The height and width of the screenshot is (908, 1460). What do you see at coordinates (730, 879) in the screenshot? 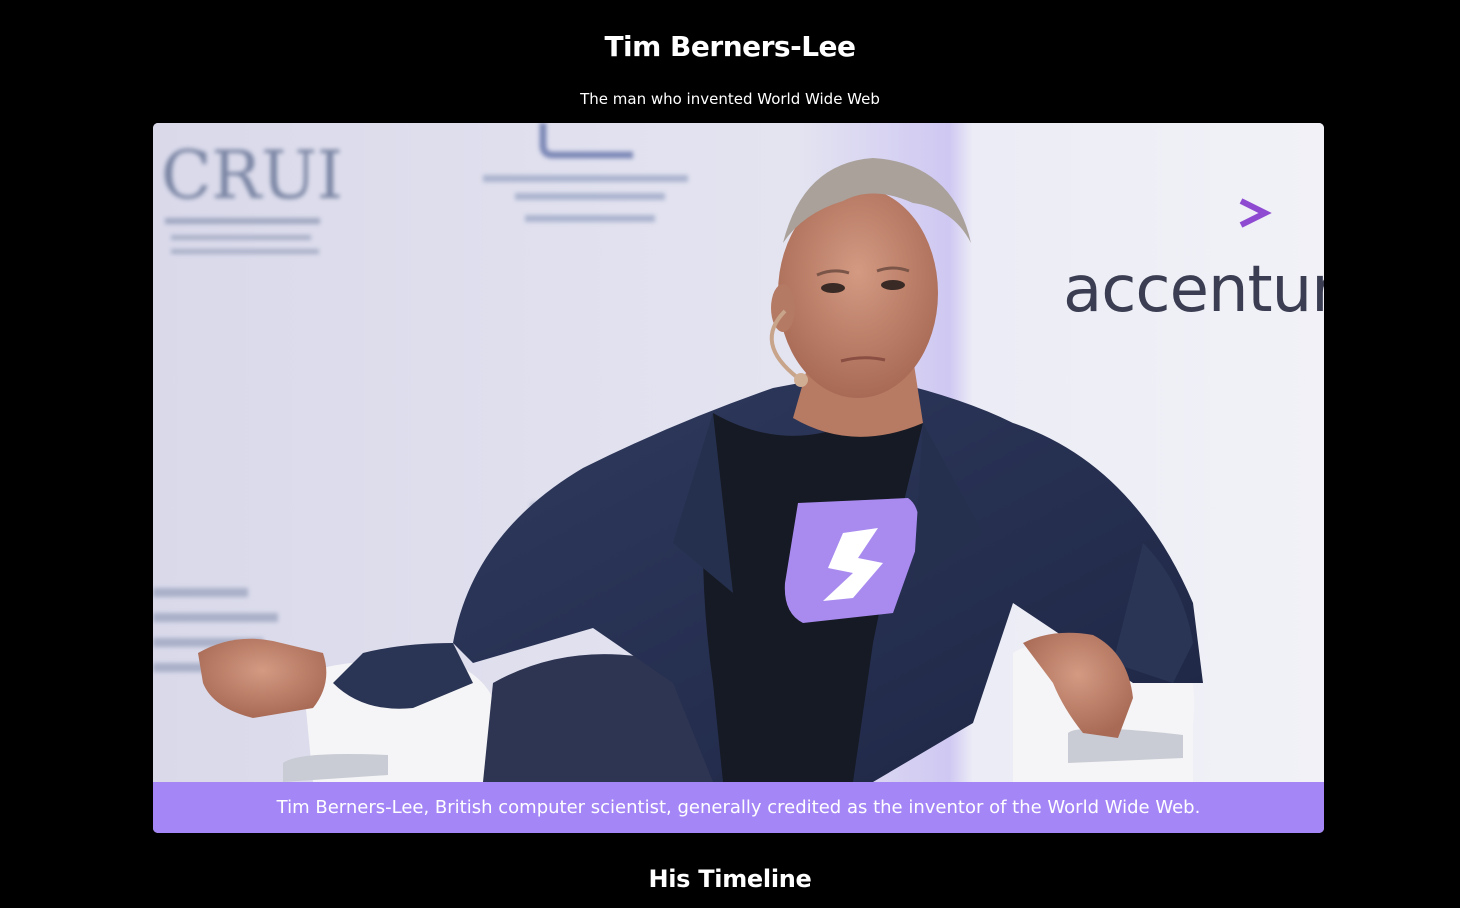
I see `timeline-heading: His Timeline` at bounding box center [730, 879].